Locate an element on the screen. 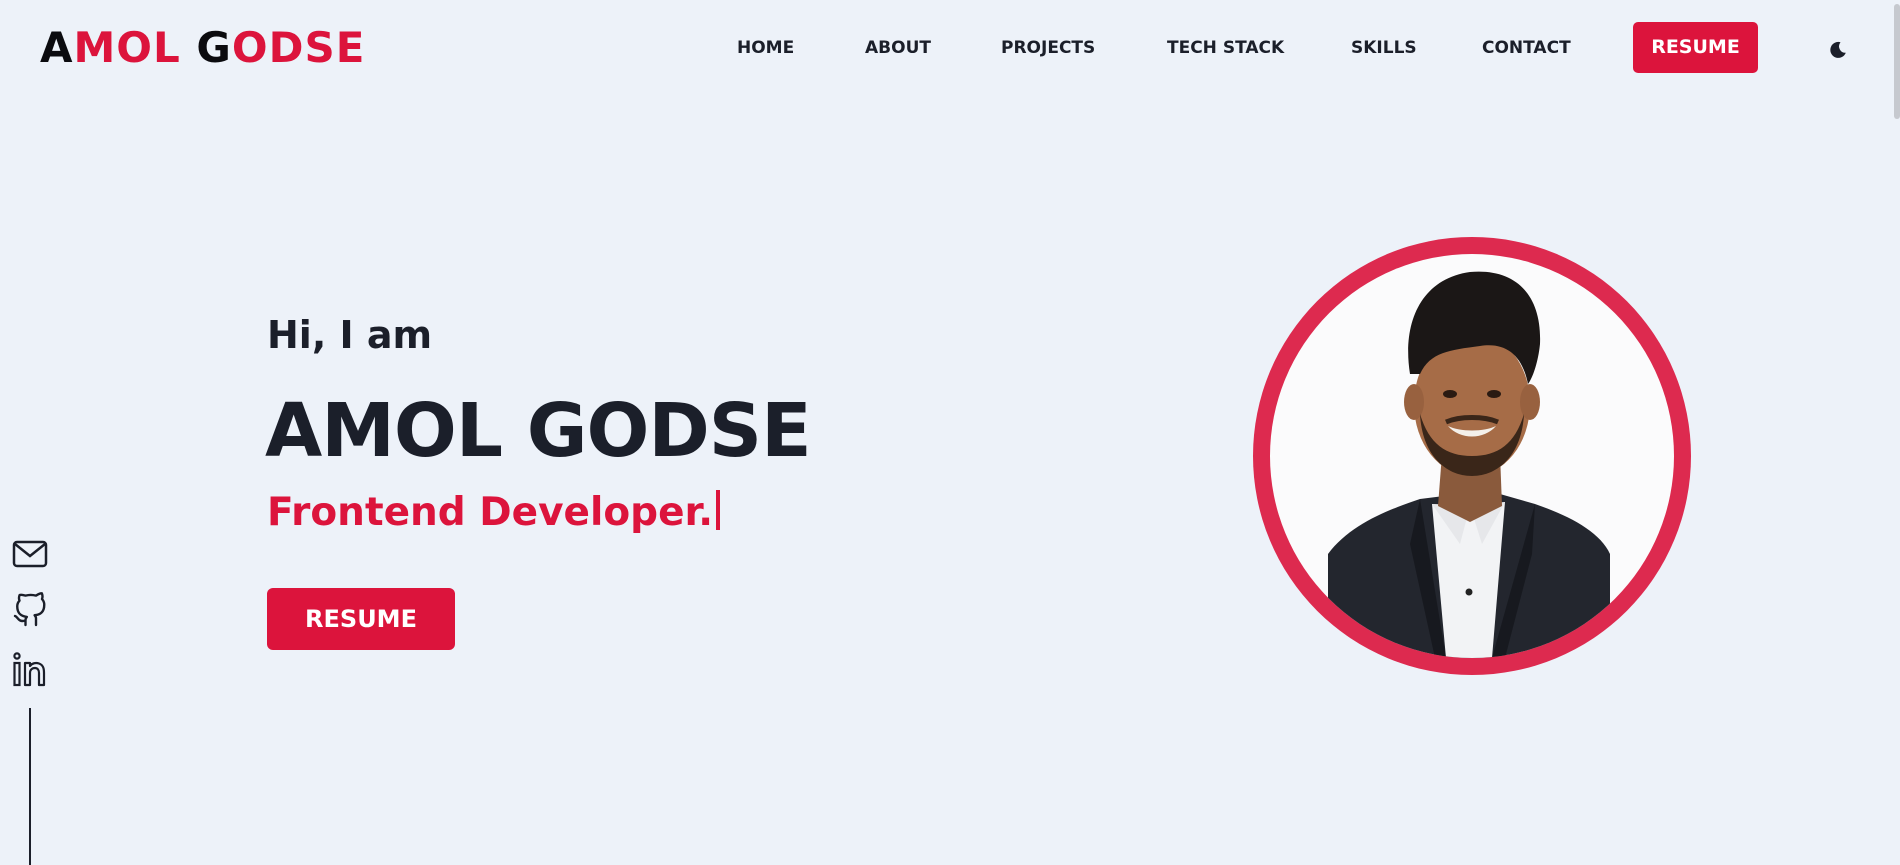 This screenshot has width=1900, height=865. hero-name: AMOL GODSE is located at coordinates (538, 431).